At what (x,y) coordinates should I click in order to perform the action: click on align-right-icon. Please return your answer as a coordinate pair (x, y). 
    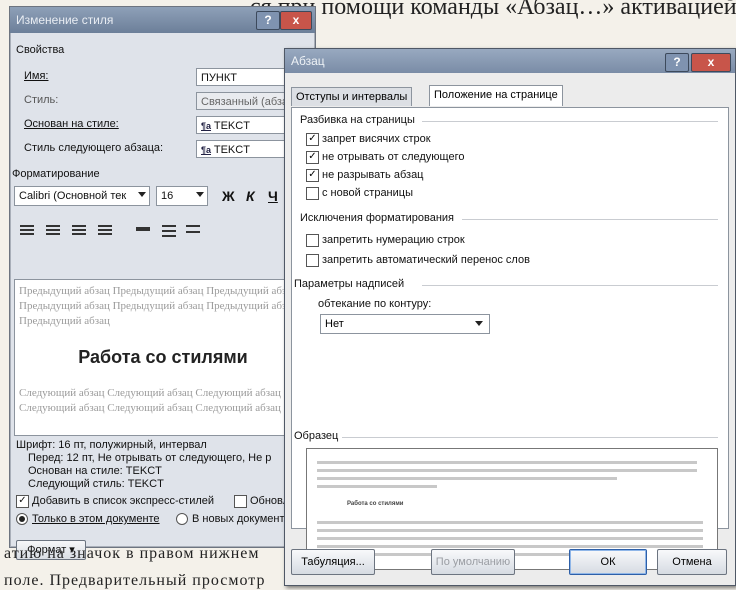
    Looking at the image, I should click on (79, 231).